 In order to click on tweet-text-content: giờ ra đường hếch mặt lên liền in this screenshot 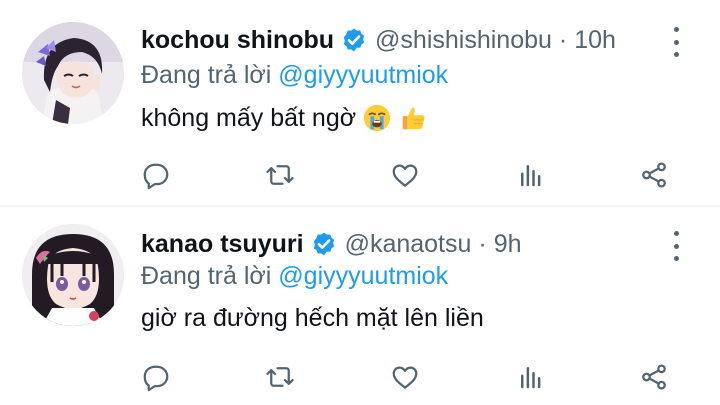, I will do `click(312, 318)`.